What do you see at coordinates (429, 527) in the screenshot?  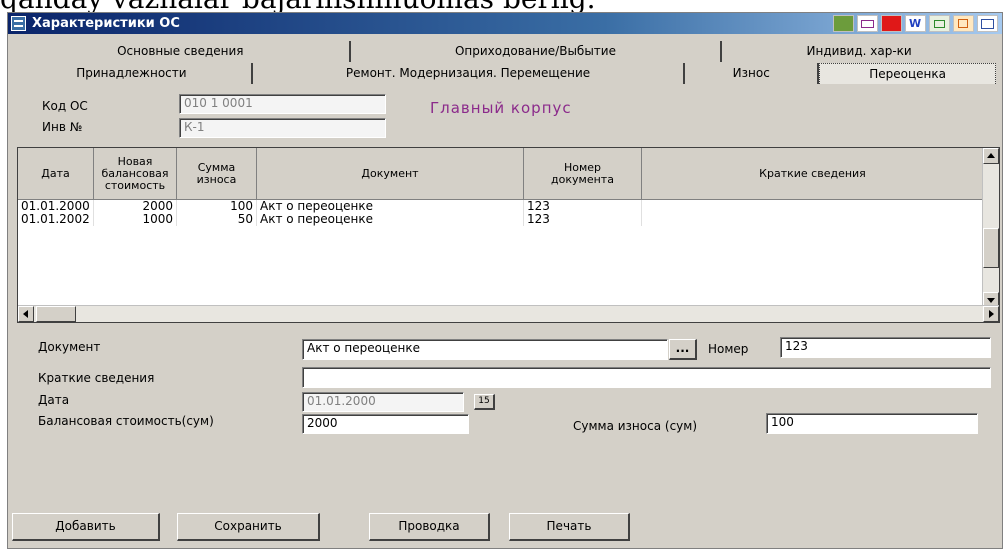 I see `posting-button: Проводка` at bounding box center [429, 527].